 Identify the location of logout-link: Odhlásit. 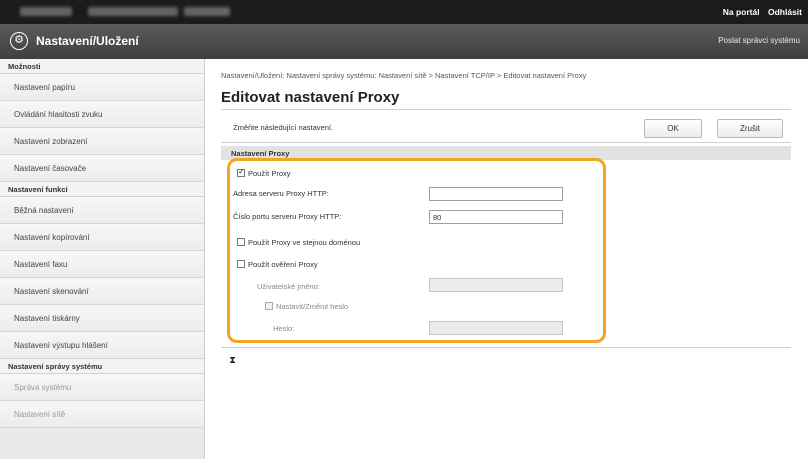
(785, 12).